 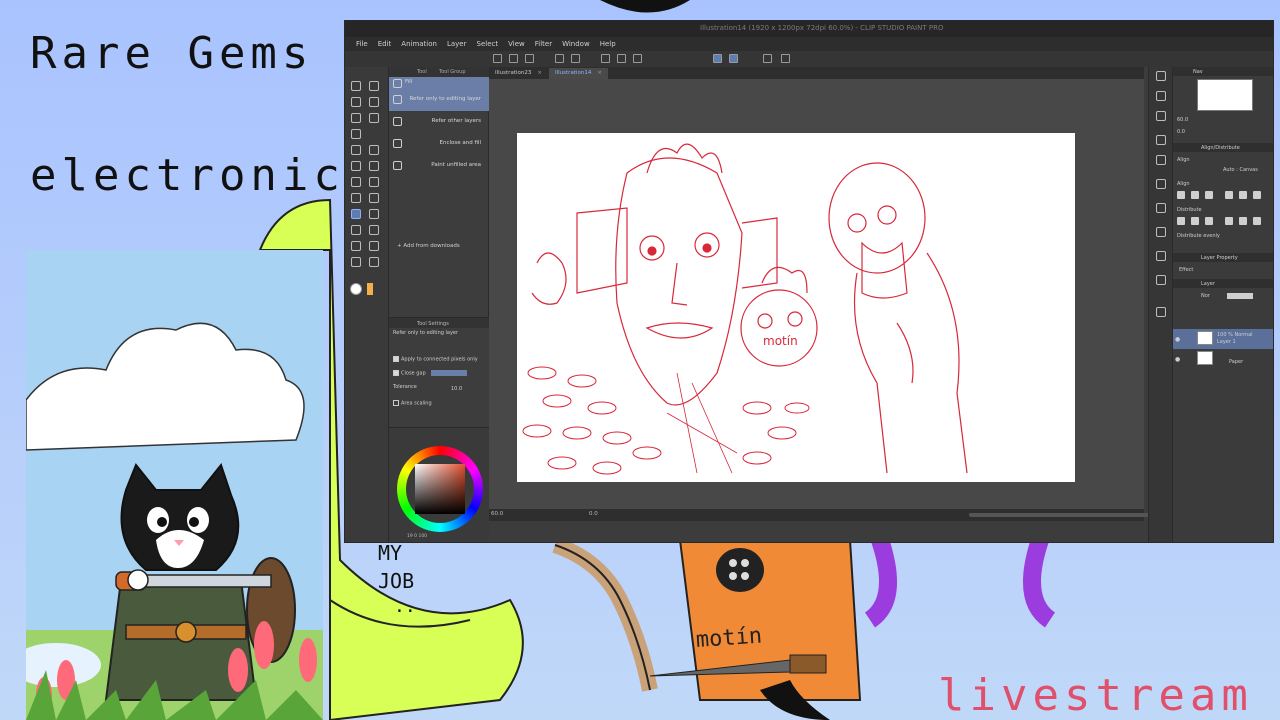 What do you see at coordinates (356, 230) in the screenshot?
I see `figure-tool-icon` at bounding box center [356, 230].